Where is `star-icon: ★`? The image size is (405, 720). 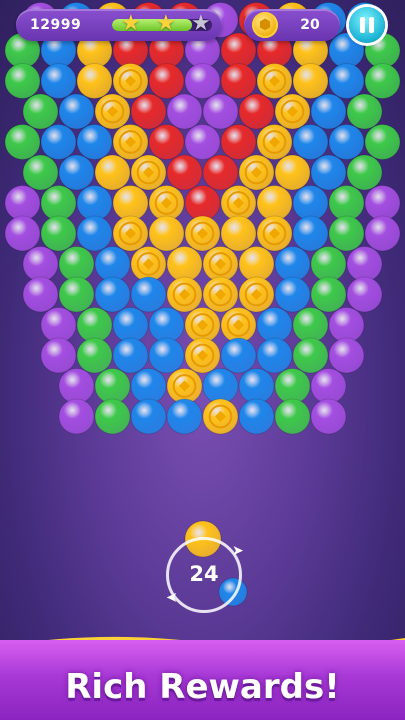 star-icon: ★ is located at coordinates (166, 23).